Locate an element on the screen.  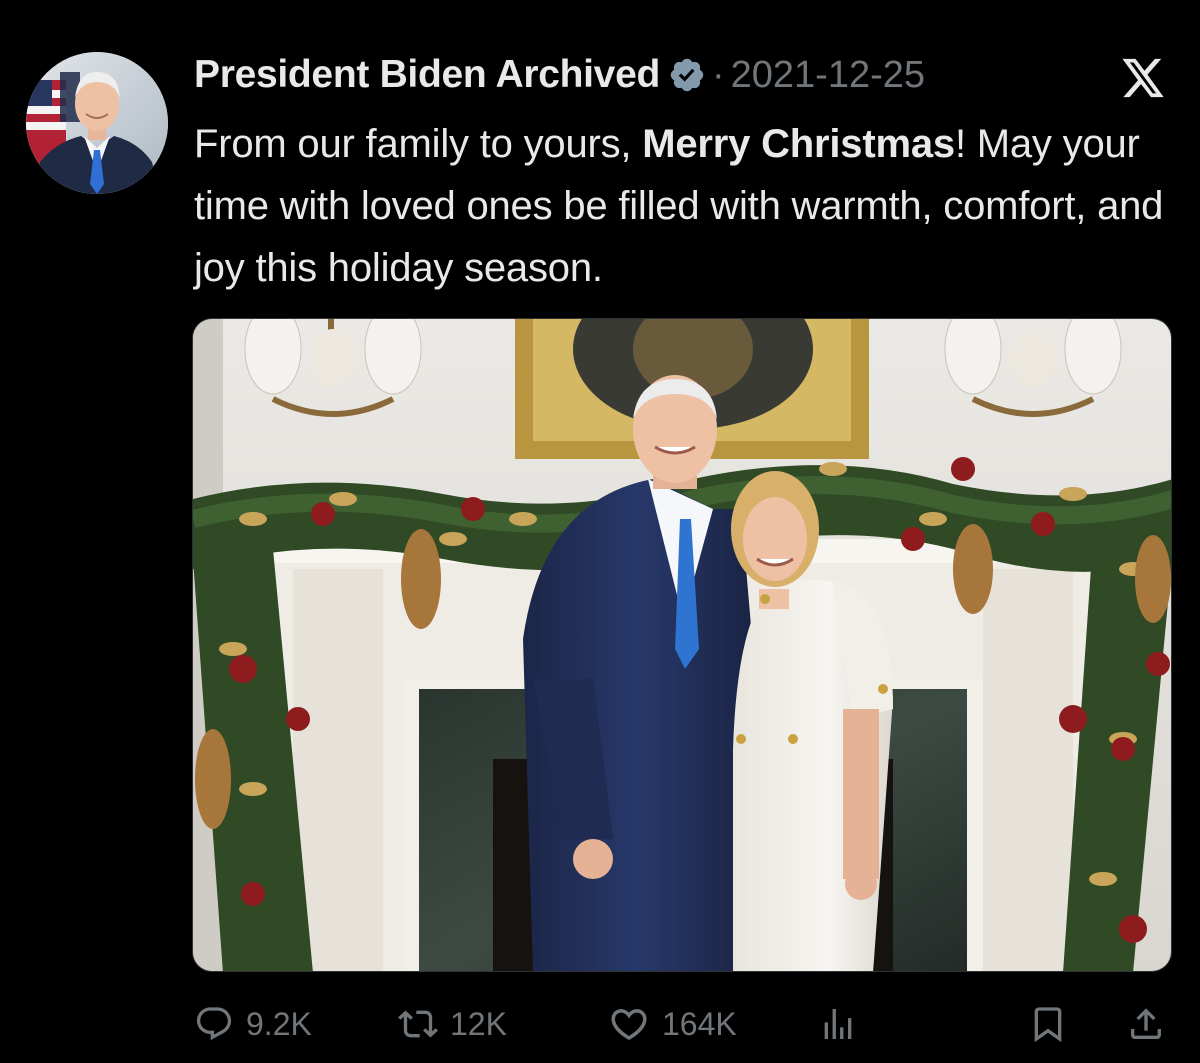
repost-icon is located at coordinates (418, 1024).